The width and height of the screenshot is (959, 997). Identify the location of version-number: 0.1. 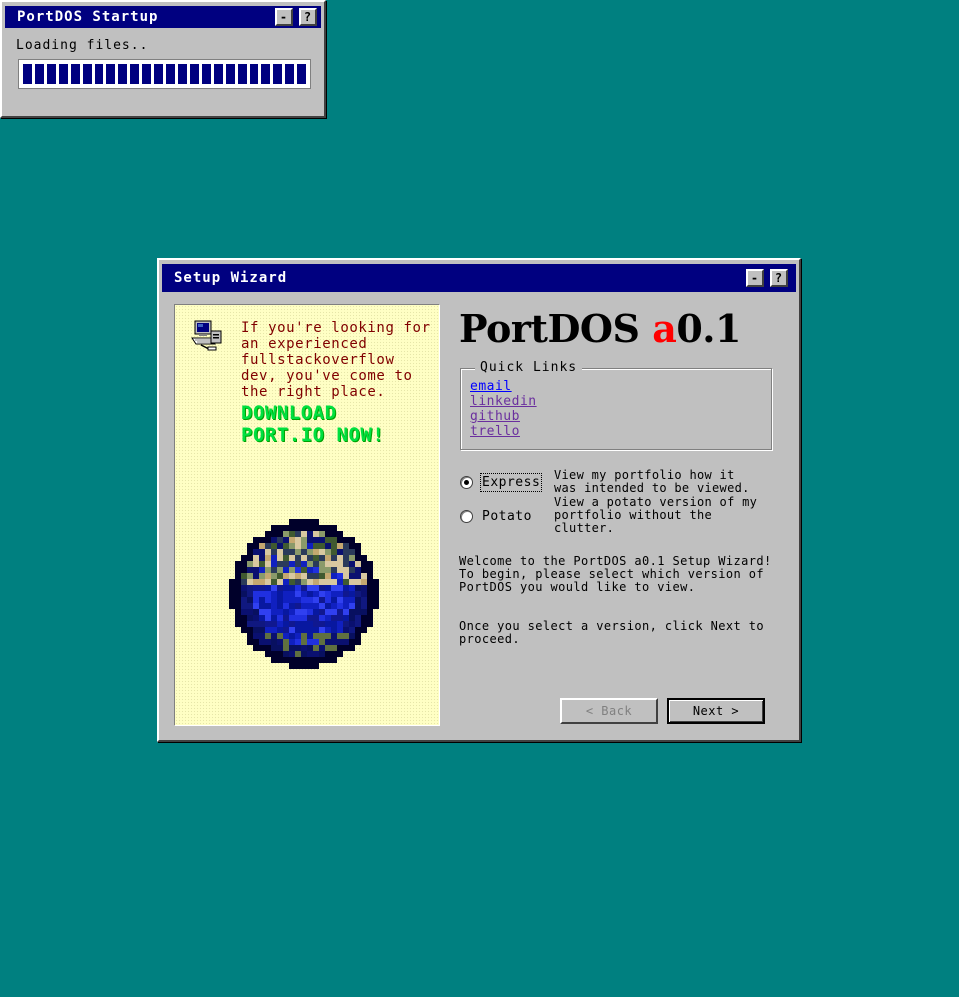
(708, 328).